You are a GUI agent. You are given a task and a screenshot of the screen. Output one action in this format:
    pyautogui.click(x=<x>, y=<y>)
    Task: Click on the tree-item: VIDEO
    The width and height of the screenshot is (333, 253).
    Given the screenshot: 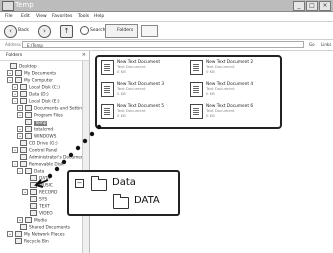 What is the action you would take?
    pyautogui.click(x=37, y=213)
    